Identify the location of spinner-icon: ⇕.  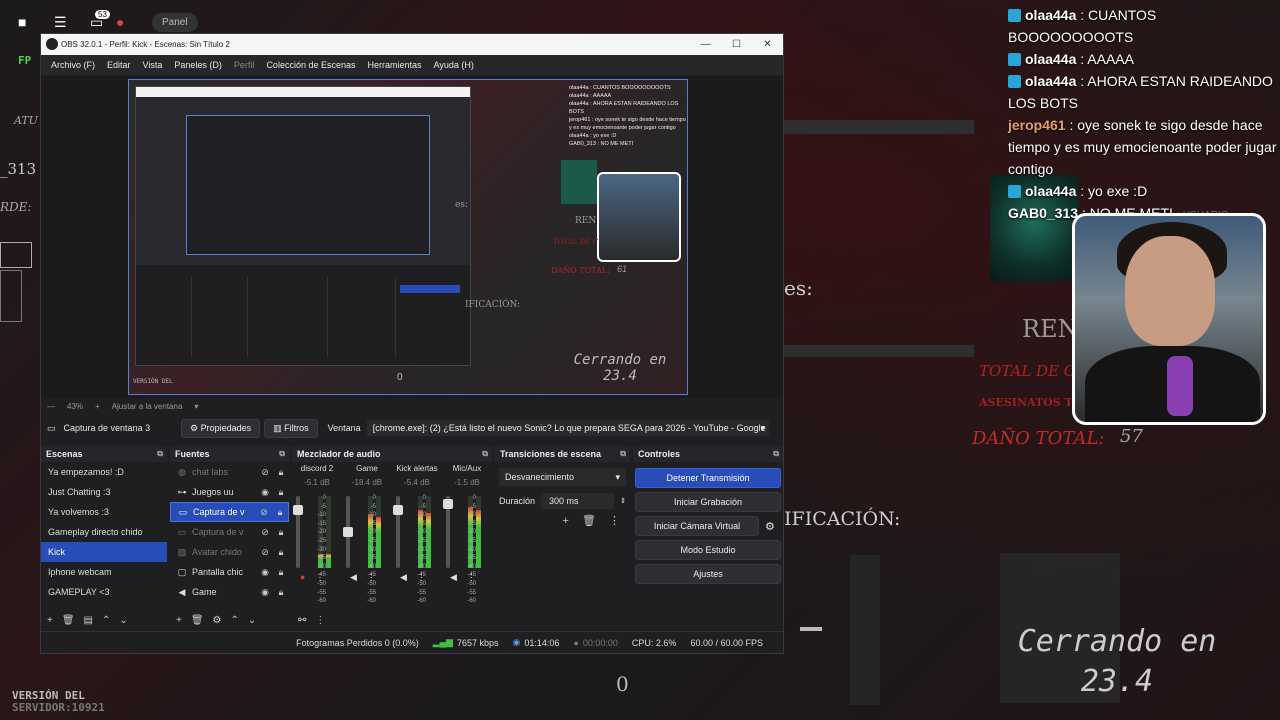
(623, 501).